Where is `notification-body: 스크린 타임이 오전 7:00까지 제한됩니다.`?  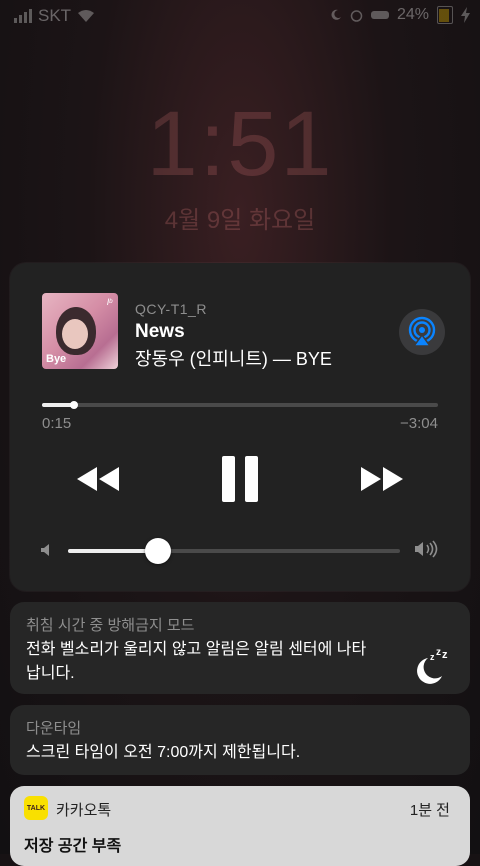 notification-body: 스크린 타임이 오전 7:00까지 제한됩니다. is located at coordinates (163, 752).